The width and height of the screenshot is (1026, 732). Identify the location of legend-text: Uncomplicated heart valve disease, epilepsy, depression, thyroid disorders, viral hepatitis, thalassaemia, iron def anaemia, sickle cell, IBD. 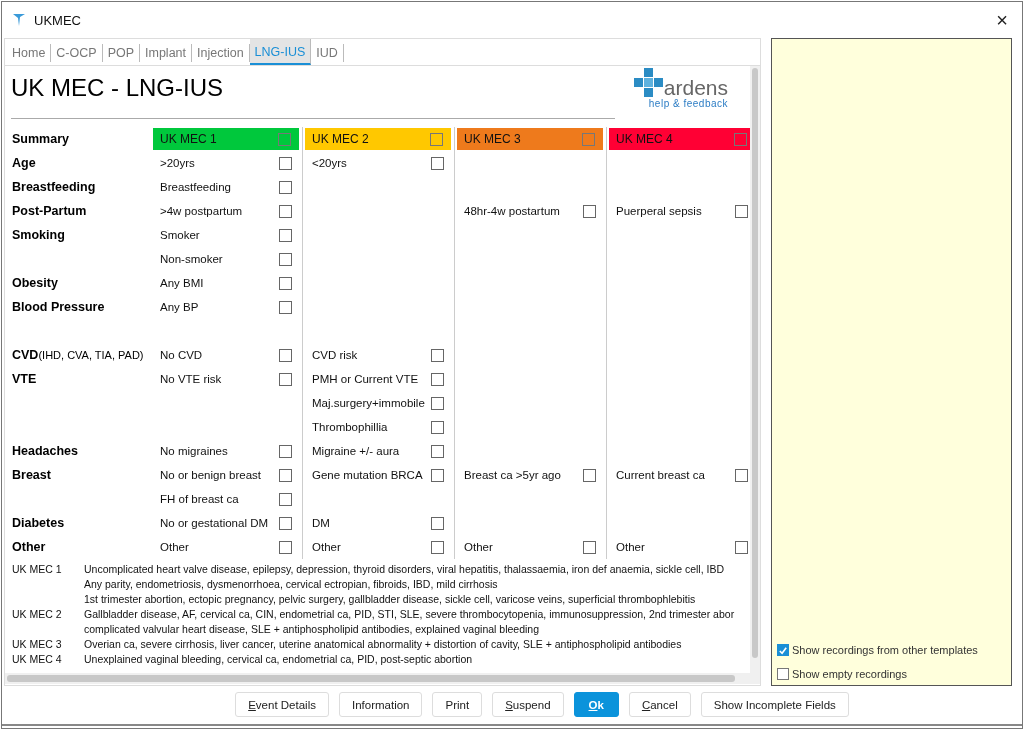
(404, 569).